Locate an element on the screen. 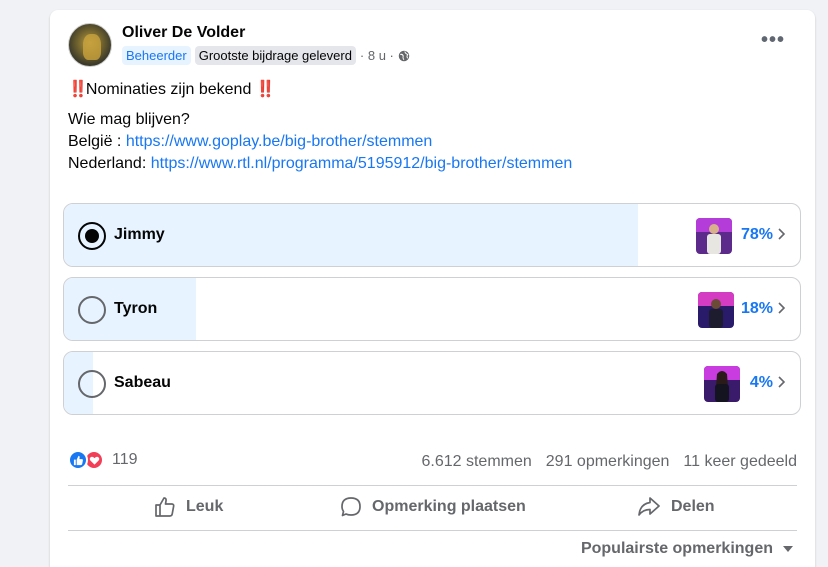 The width and height of the screenshot is (828, 567). like-button: Leuk is located at coordinates (188, 507).